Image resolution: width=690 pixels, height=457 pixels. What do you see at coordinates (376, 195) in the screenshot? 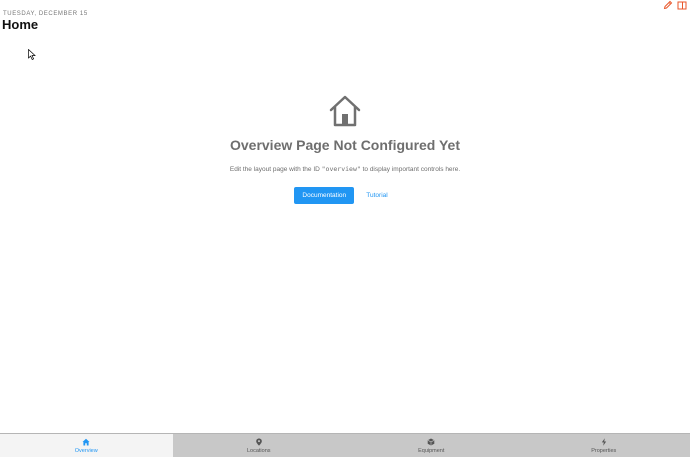
I see `tutorial-button: Tutorial` at bounding box center [376, 195].